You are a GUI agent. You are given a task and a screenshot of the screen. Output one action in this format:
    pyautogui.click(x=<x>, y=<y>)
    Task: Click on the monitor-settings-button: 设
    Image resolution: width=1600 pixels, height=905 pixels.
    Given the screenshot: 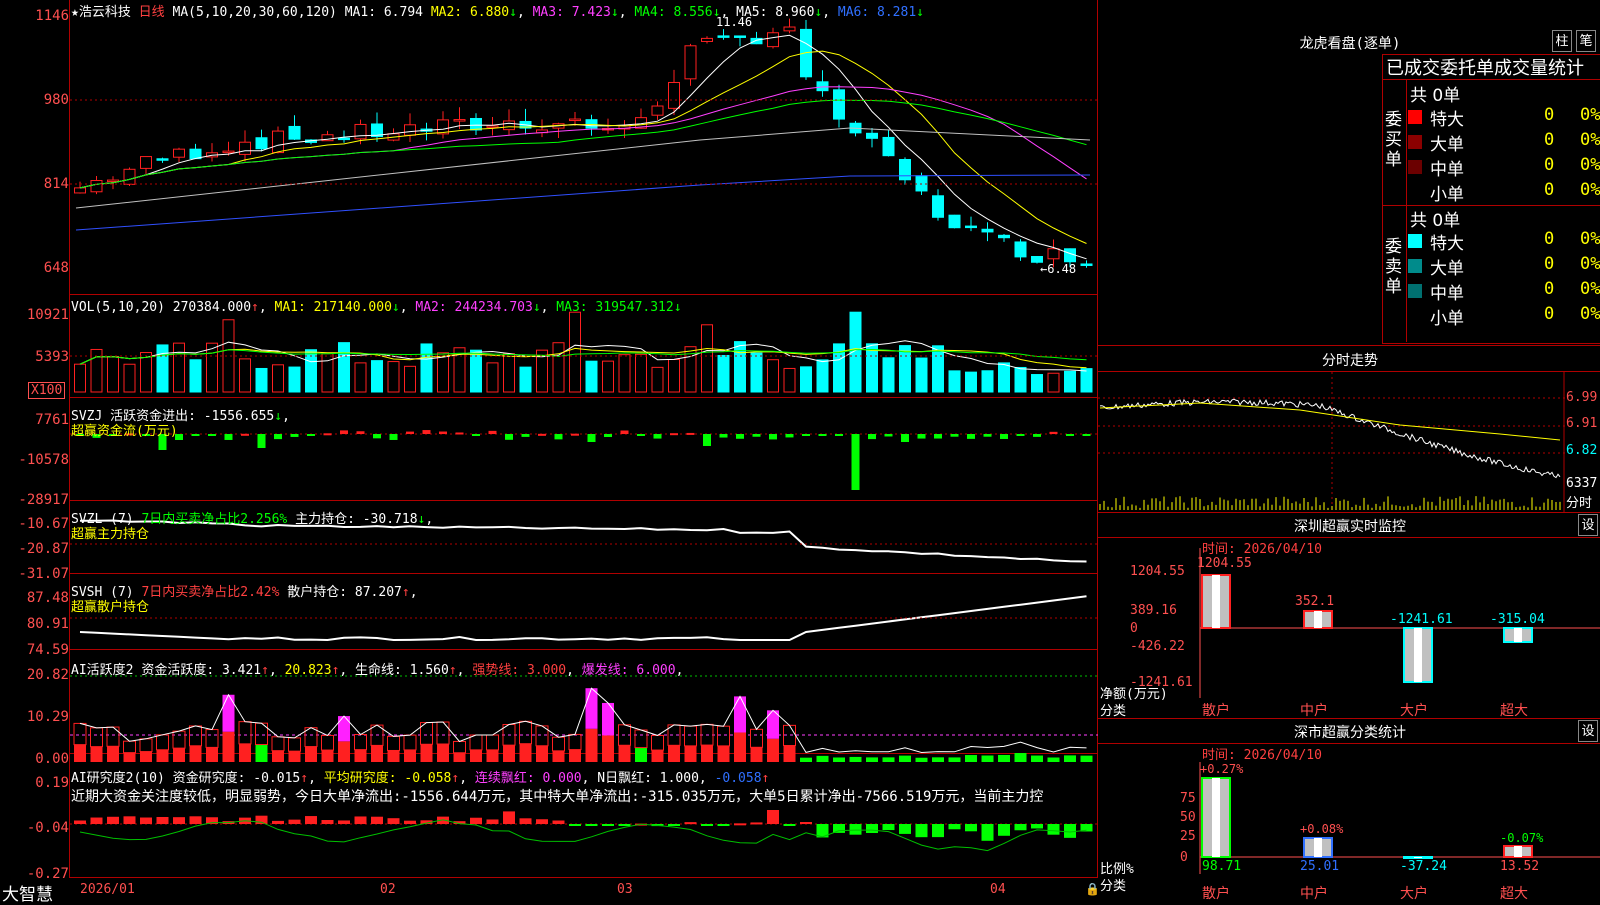 What is the action you would take?
    pyautogui.click(x=1588, y=525)
    